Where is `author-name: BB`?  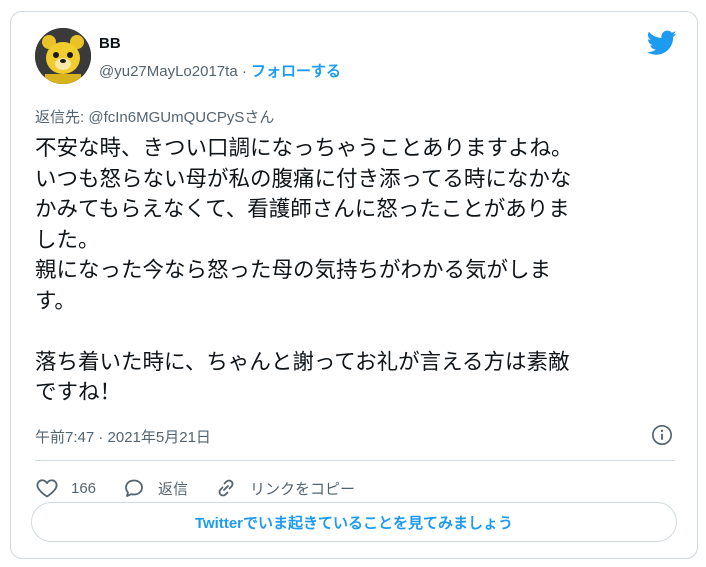
author-name: BB is located at coordinates (110, 43).